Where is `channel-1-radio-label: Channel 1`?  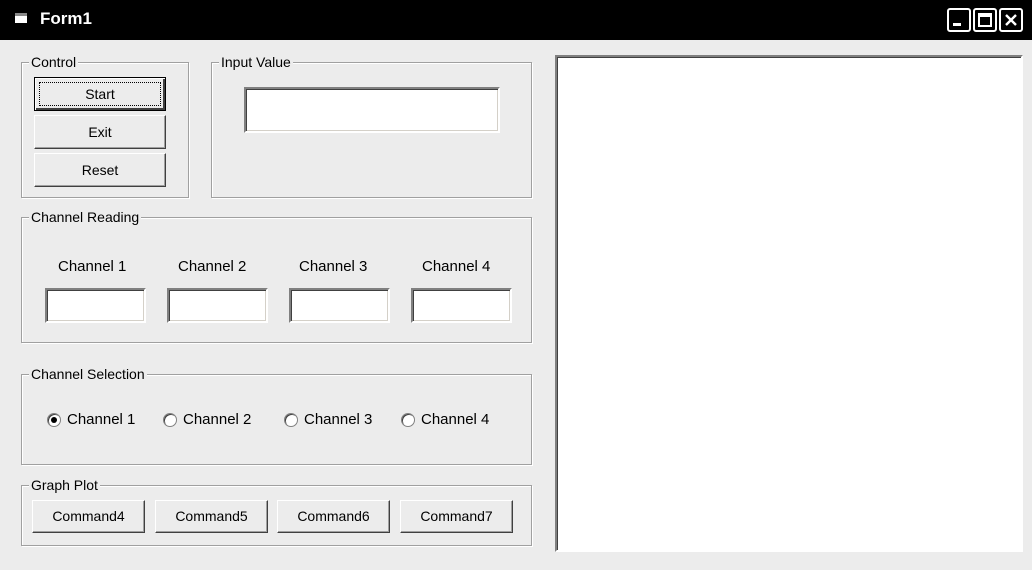
channel-1-radio-label: Channel 1 is located at coordinates (101, 419).